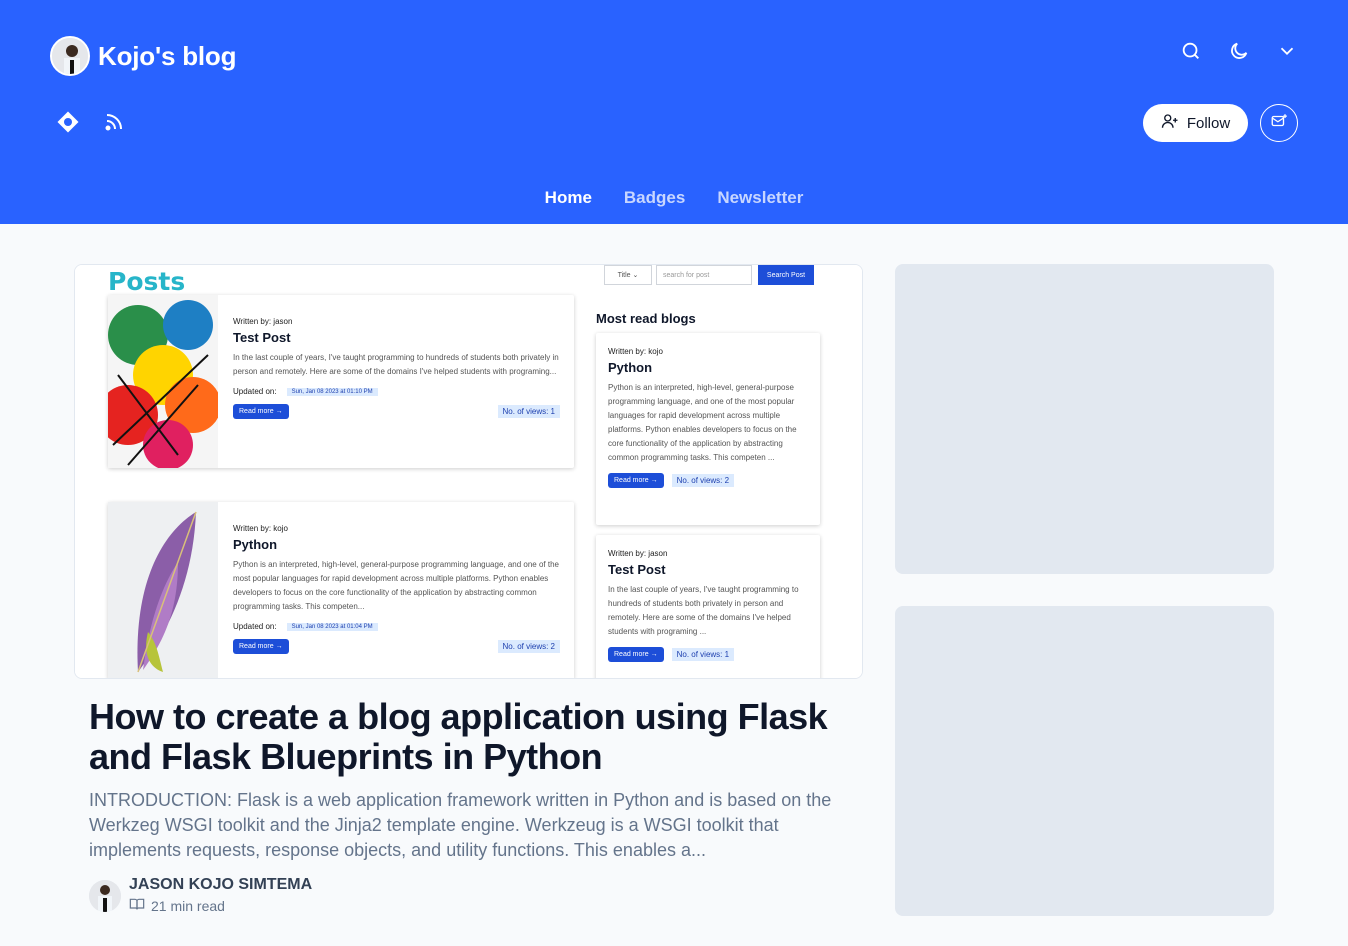 Image resolution: width=1348 pixels, height=946 pixels. I want to click on updated-date: Sun, Jan 08 2023 at 01:04 PM, so click(332, 626).